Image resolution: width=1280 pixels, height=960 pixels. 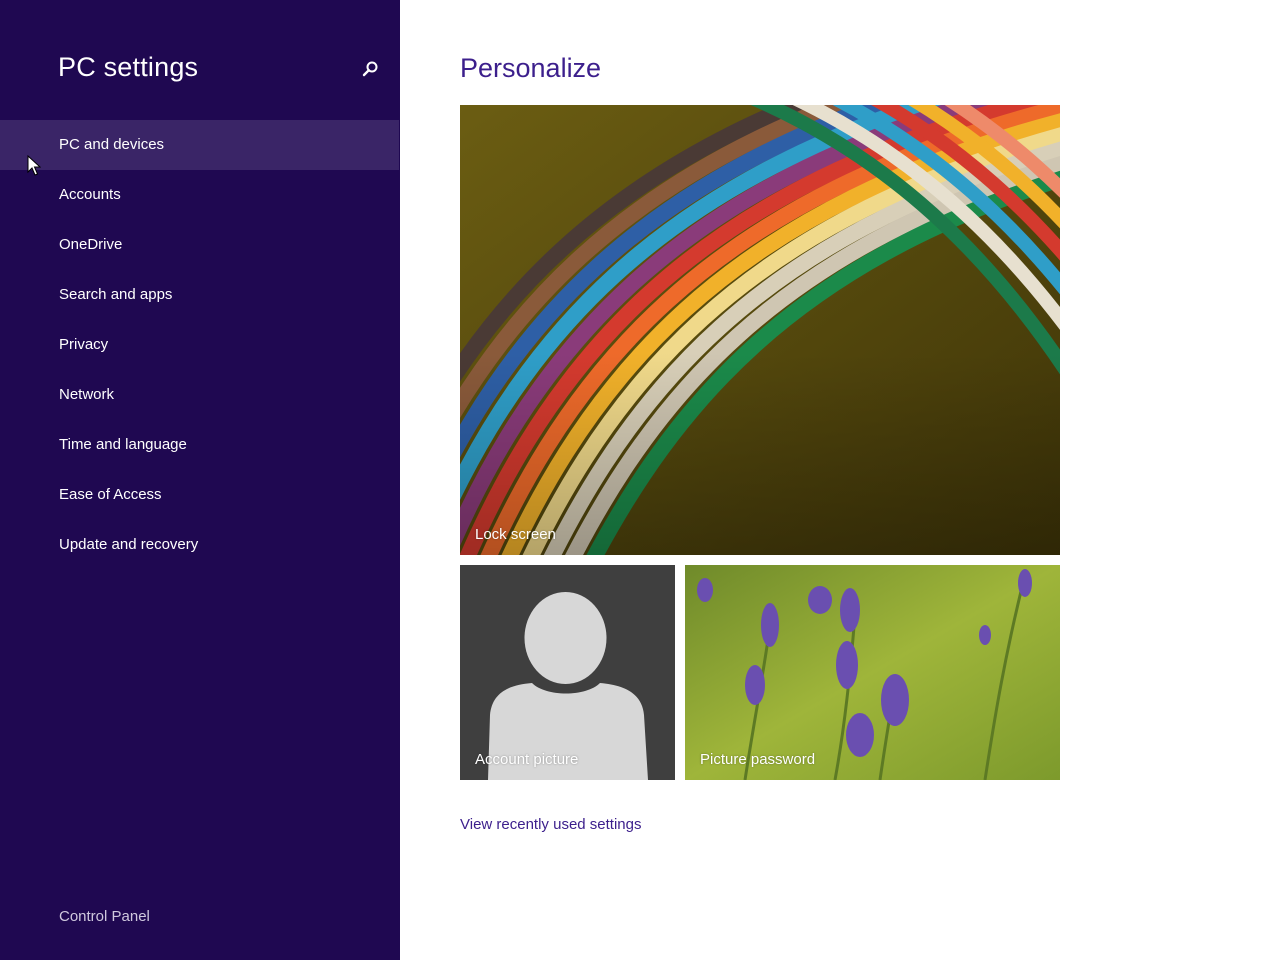 What do you see at coordinates (551, 824) in the screenshot?
I see `view-recent-settings-link: View recently used settings` at bounding box center [551, 824].